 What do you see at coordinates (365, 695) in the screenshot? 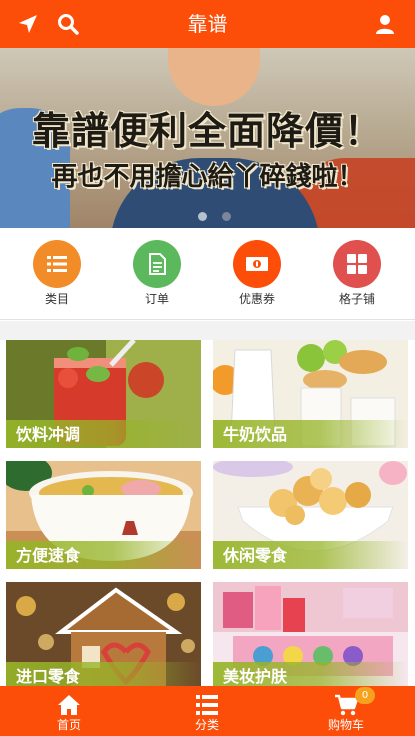
I see `cart-count-badge: 0` at bounding box center [365, 695].